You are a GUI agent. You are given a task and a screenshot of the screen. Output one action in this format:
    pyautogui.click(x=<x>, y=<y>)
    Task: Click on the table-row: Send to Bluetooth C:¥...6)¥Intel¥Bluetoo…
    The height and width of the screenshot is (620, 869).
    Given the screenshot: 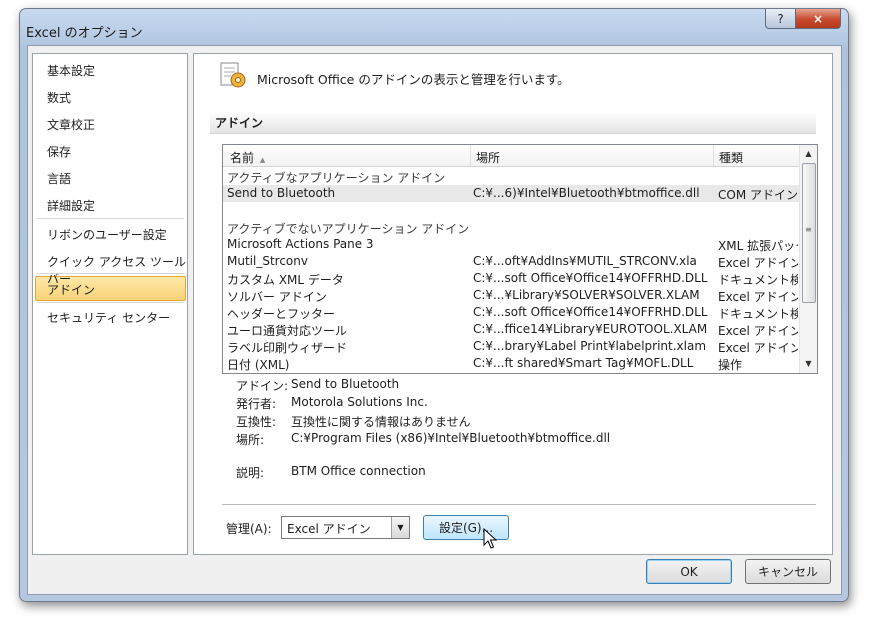 What is the action you would take?
    pyautogui.click(x=511, y=193)
    